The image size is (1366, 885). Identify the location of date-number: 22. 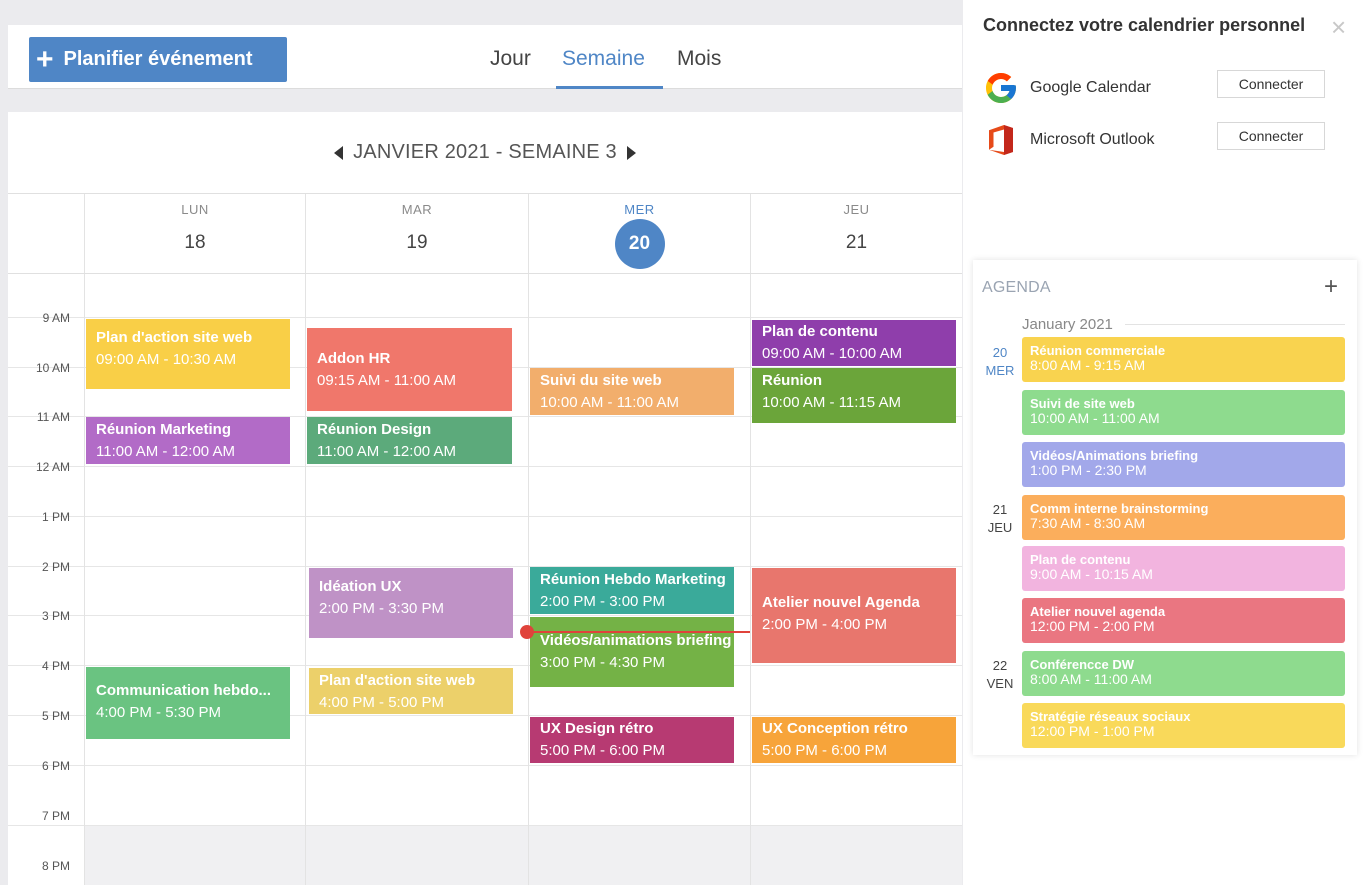
(1000, 665).